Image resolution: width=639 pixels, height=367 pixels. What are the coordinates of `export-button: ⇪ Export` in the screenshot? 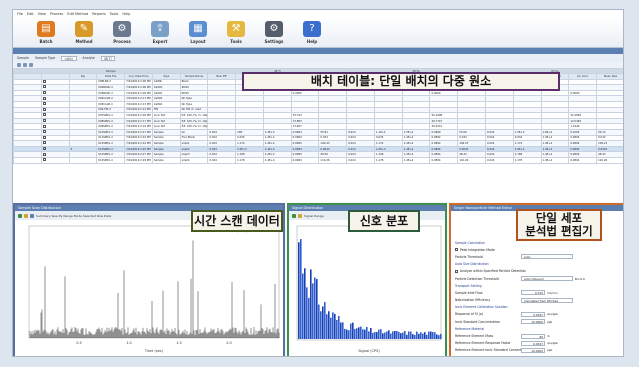 It's located at (160, 31).